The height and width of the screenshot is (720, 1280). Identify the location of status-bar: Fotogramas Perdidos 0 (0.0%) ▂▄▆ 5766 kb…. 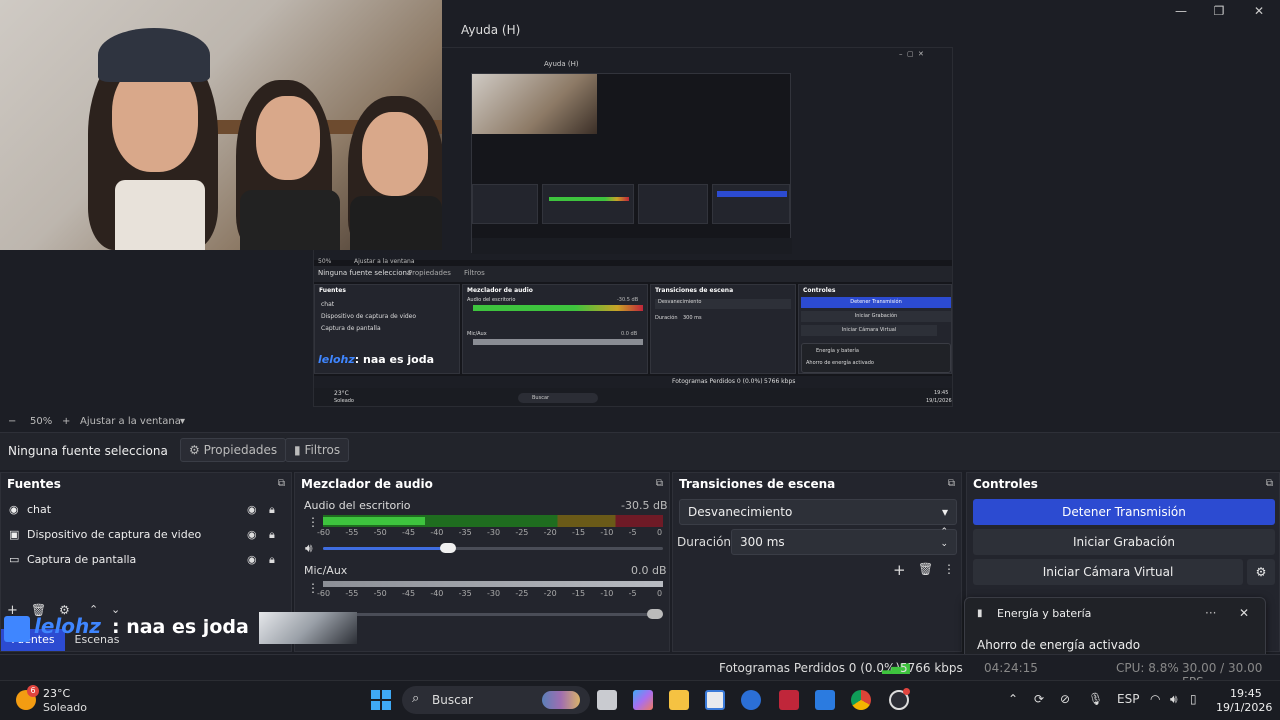
(640, 671).